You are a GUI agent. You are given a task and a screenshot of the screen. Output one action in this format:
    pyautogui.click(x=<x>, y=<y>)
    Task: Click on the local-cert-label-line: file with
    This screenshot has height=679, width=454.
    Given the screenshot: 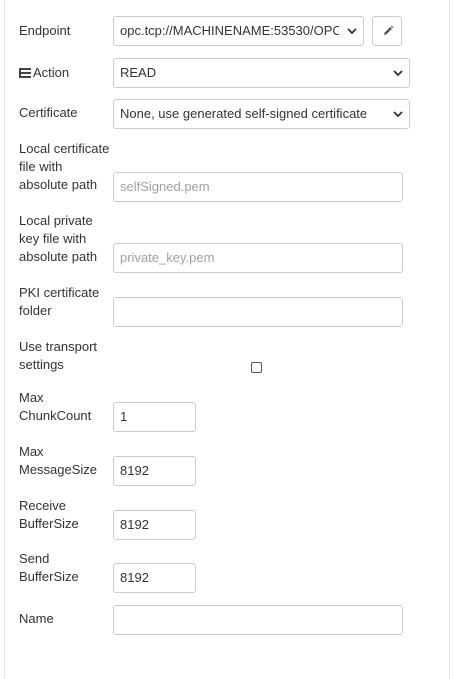 What is the action you would take?
    pyautogui.click(x=41, y=166)
    